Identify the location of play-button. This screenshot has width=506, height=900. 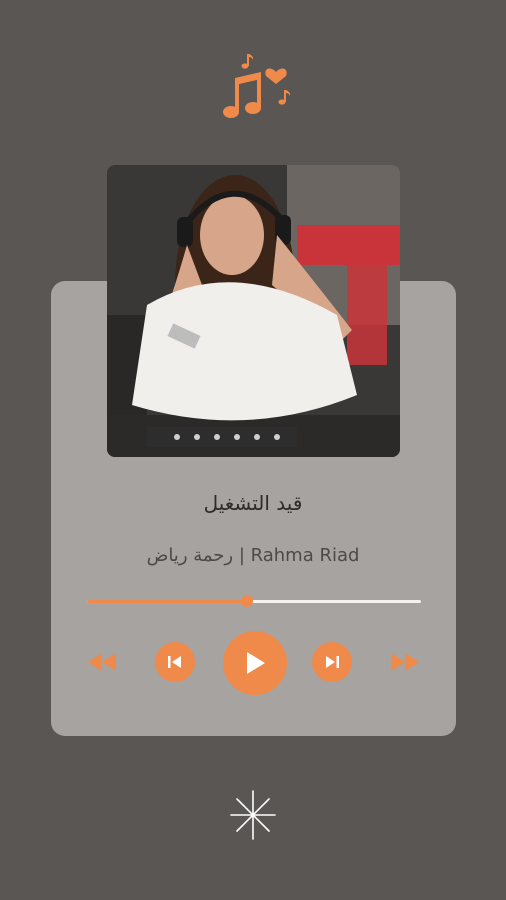
(255, 663).